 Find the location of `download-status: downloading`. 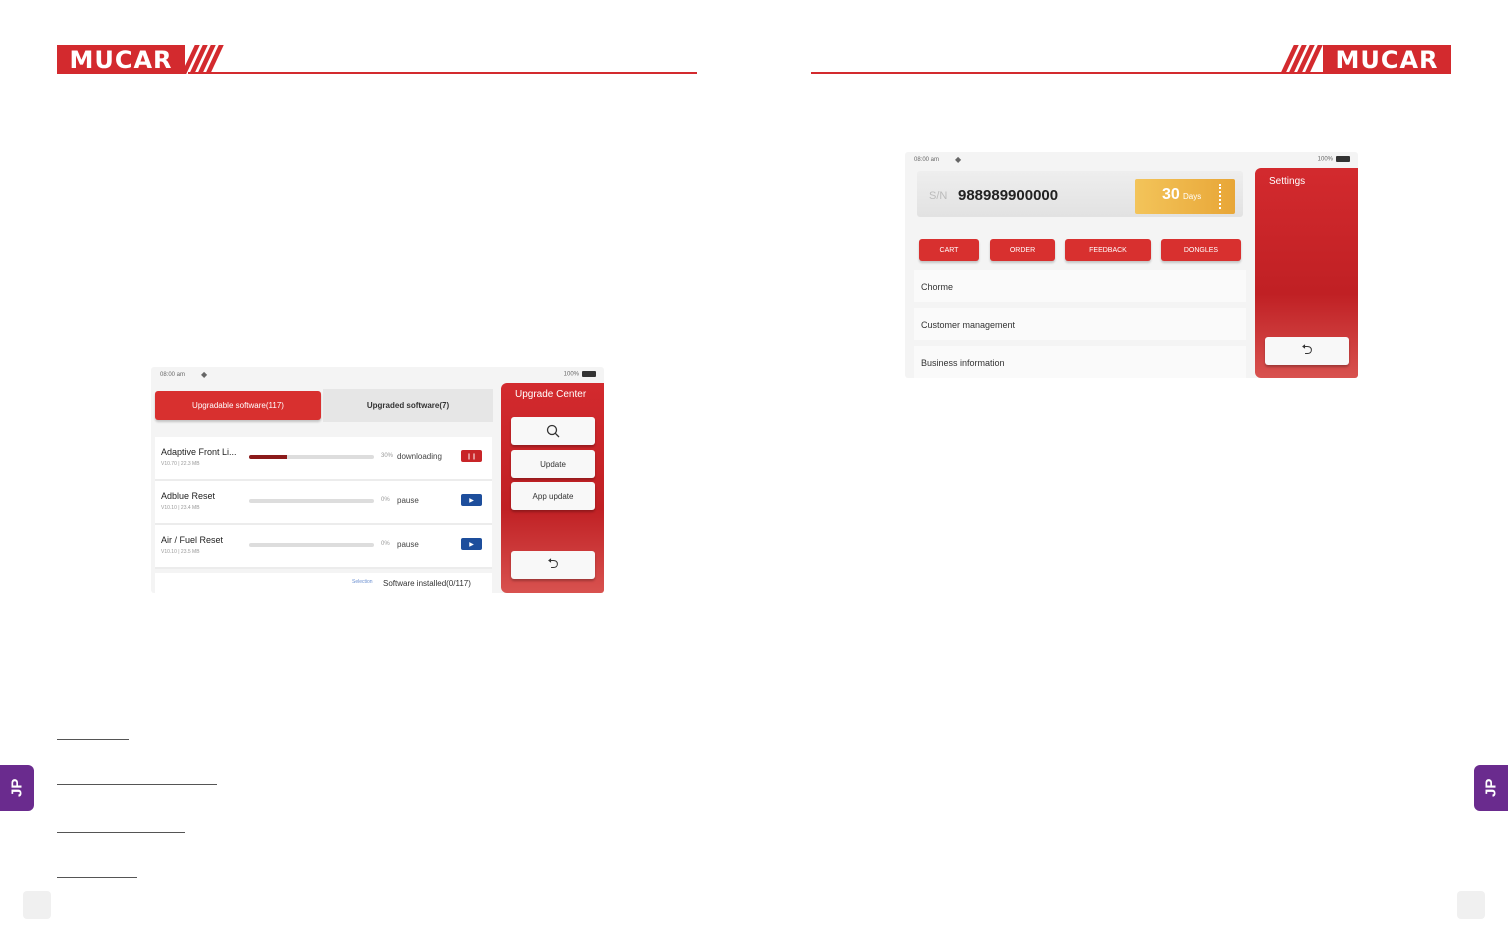

download-status: downloading is located at coordinates (419, 456).